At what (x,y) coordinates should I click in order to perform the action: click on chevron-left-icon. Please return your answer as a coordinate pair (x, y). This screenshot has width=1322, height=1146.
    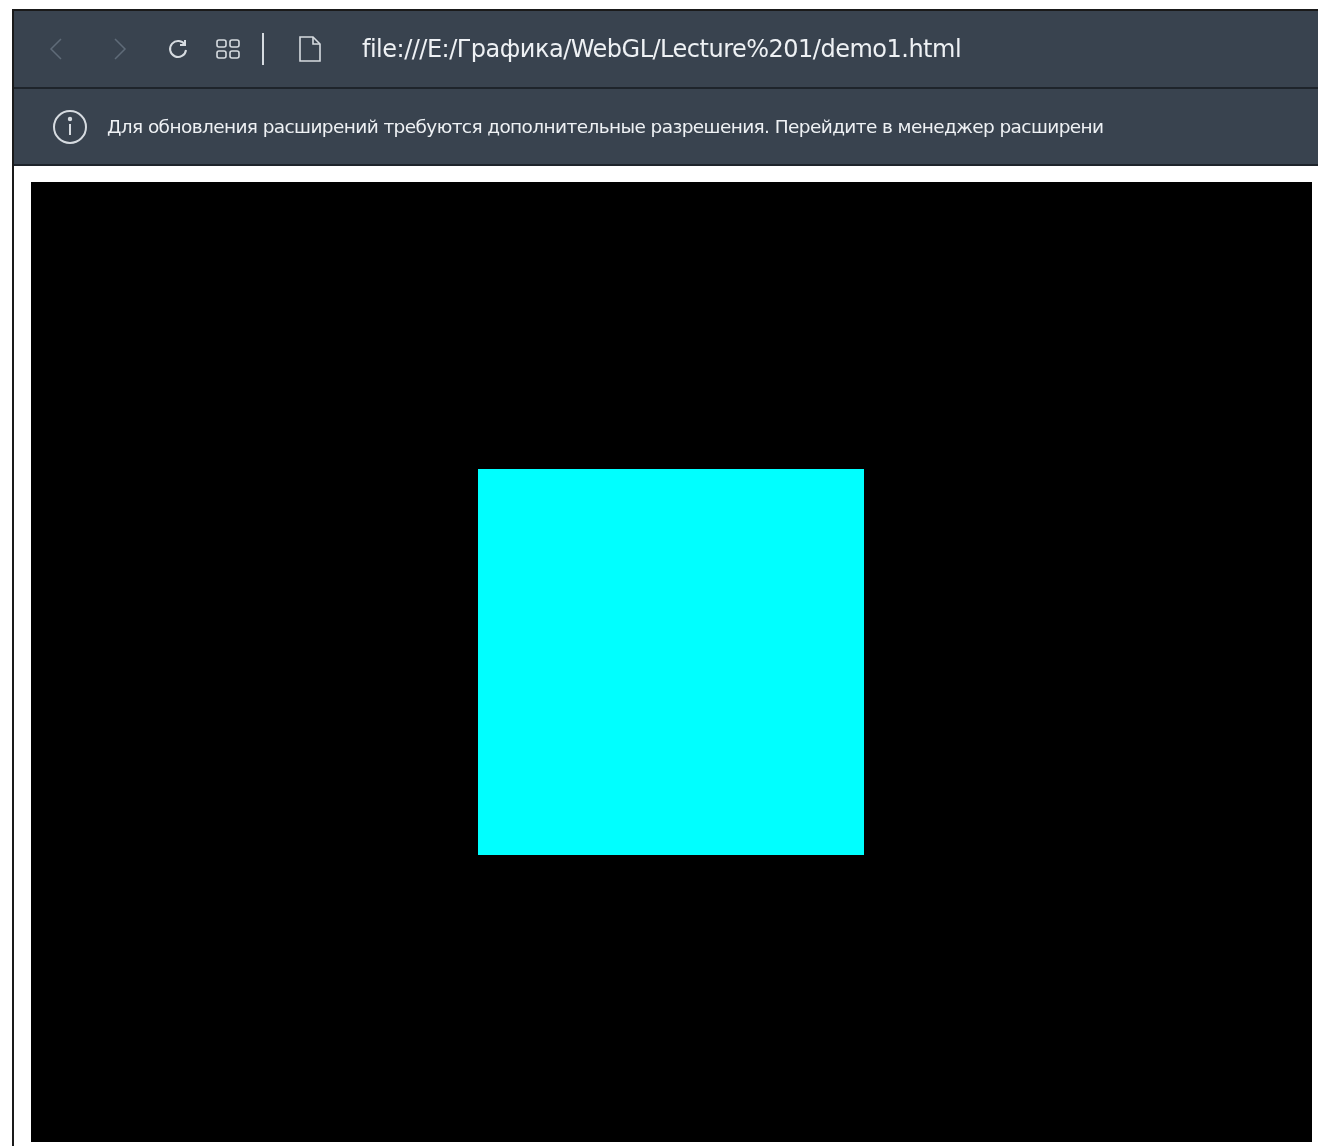
    Looking at the image, I should click on (56, 49).